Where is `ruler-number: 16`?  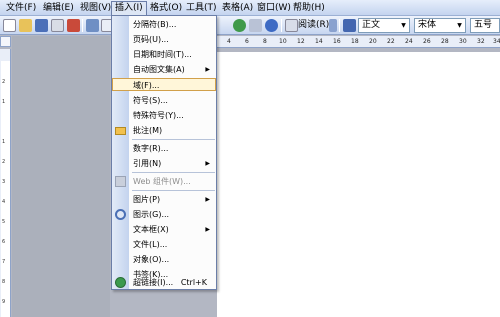
ruler-number: 16 is located at coordinates (337, 41).